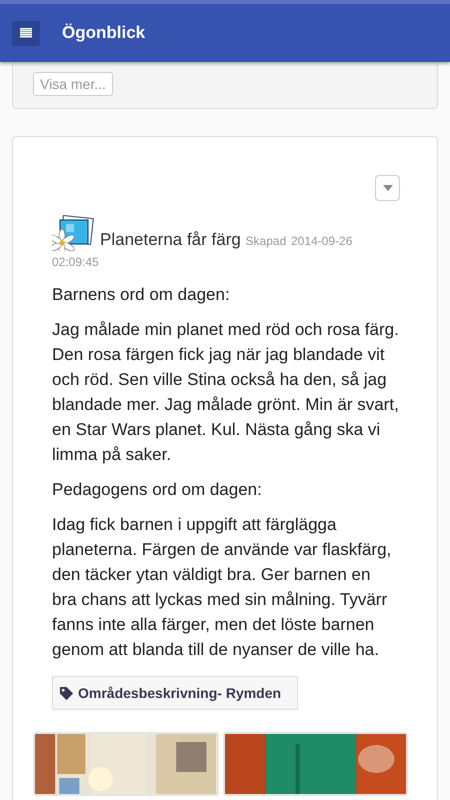  I want to click on app-title: Ögonblick, so click(104, 33).